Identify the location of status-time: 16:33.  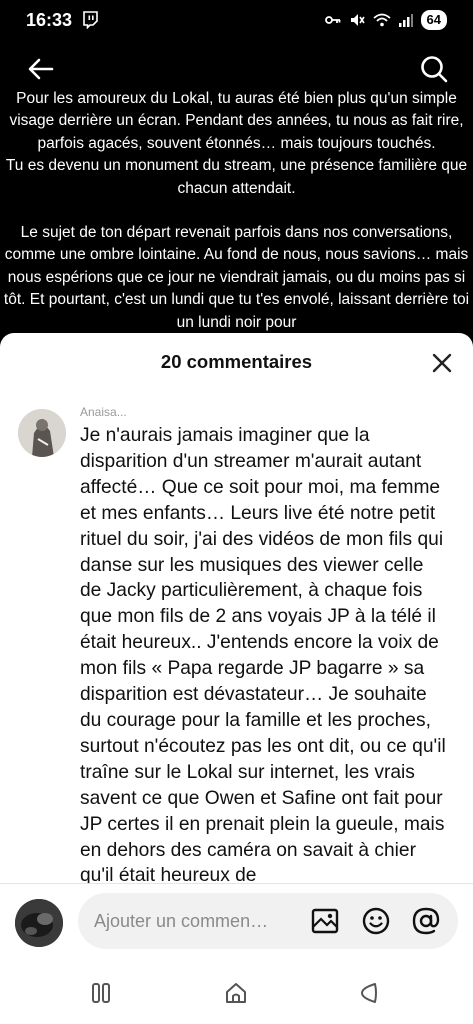
(49, 20).